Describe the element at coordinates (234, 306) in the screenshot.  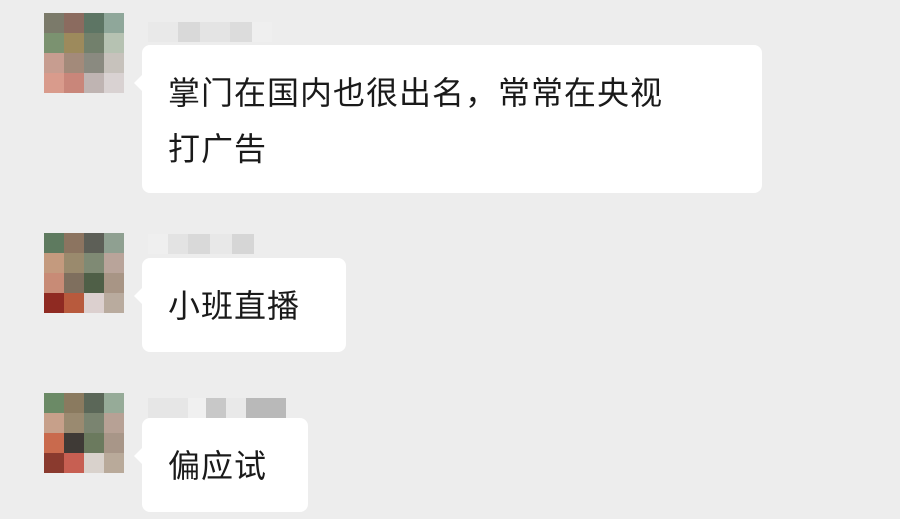
I see `message-text-line: 小班直播` at that location.